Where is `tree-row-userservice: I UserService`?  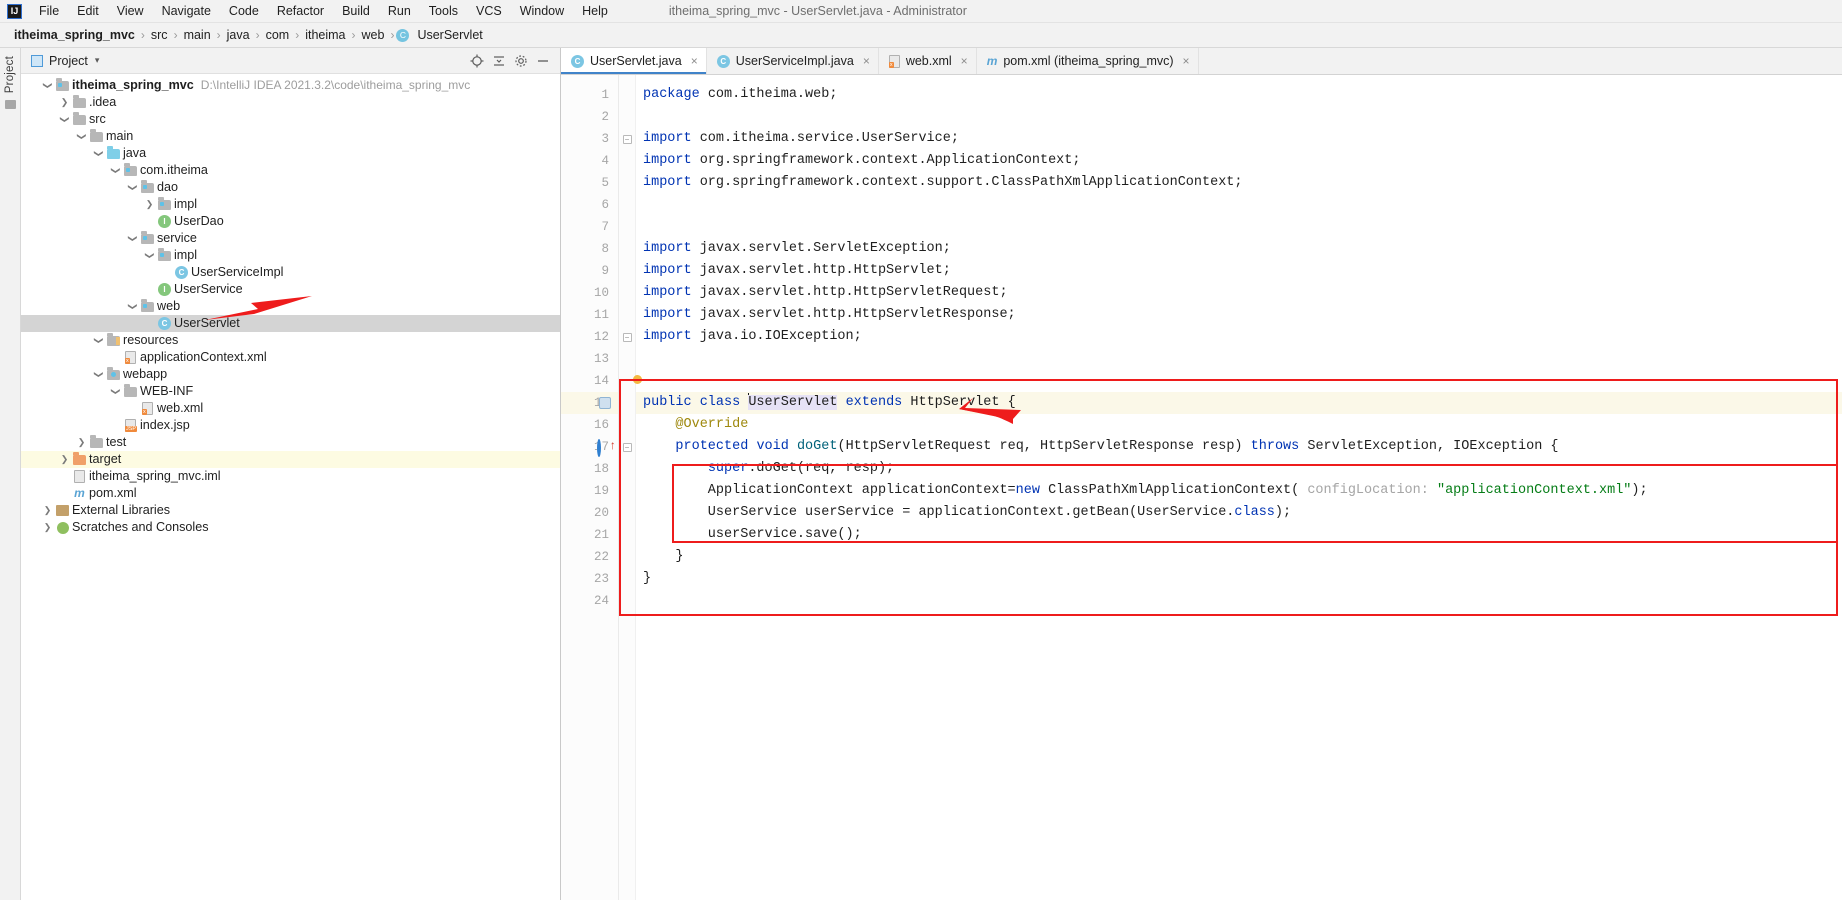
tree-row-userservice: I UserService is located at coordinates (290, 289).